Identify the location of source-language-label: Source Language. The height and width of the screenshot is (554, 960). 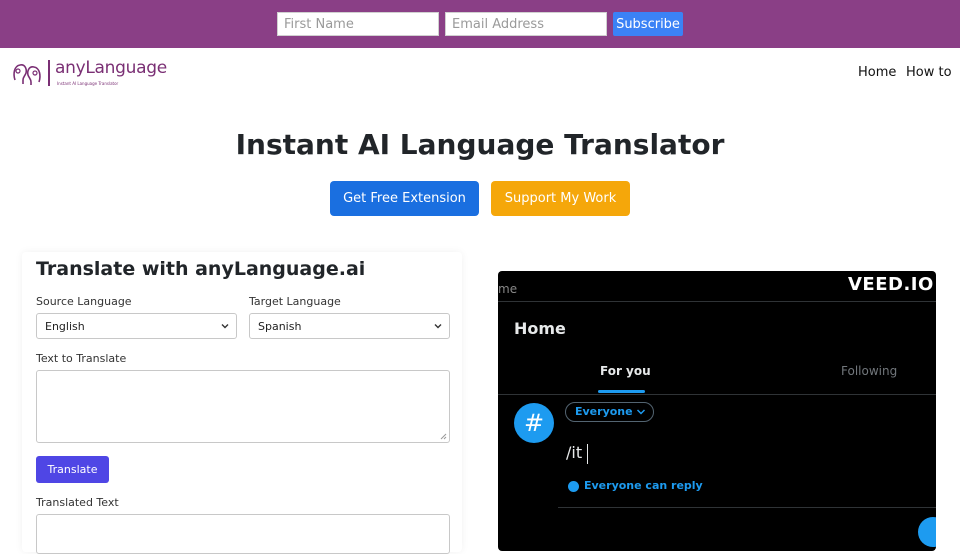
(84, 301).